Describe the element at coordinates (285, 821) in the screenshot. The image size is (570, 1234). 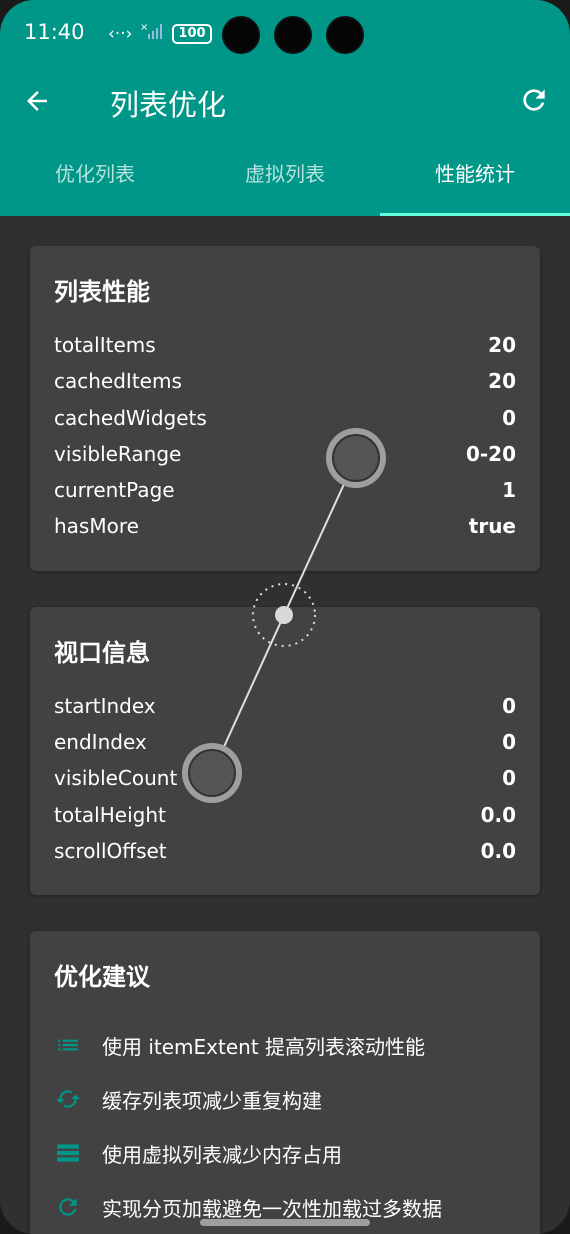
I see `viewport-row: totalHeight 0.0` at that location.